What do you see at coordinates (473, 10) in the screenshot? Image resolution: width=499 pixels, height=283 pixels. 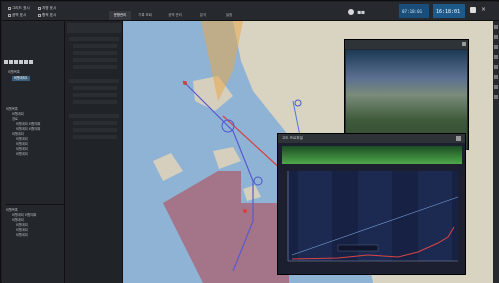 I see `settings-icon` at bounding box center [473, 10].